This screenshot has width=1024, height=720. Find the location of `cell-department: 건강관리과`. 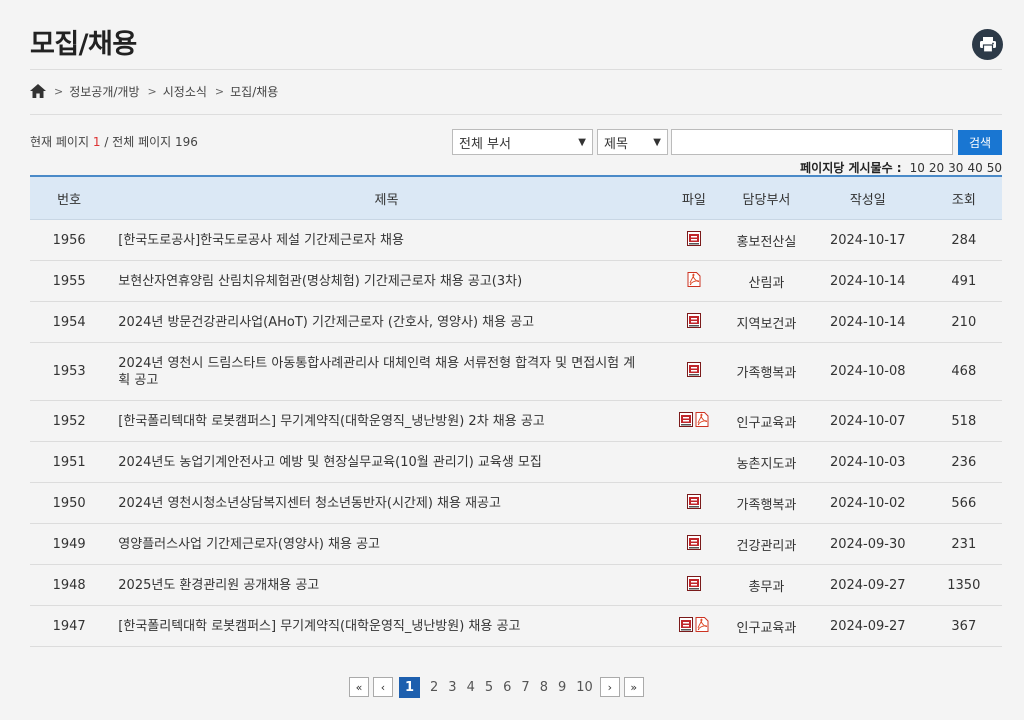

cell-department: 건강관리과 is located at coordinates (766, 544).